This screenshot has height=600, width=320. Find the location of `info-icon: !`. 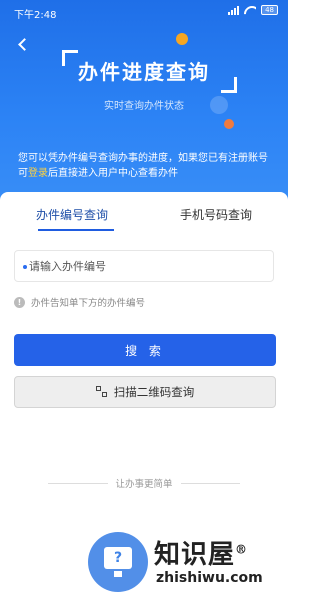

info-icon: ! is located at coordinates (19, 302).